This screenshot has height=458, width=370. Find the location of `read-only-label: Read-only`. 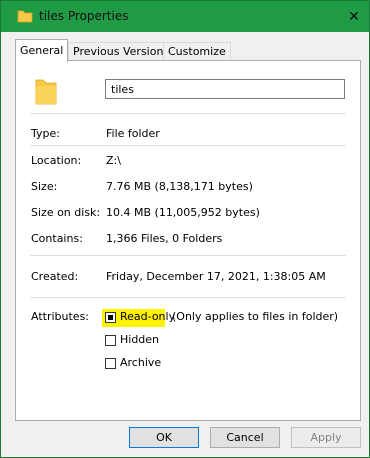

read-only-label: Read-only is located at coordinates (147, 316).